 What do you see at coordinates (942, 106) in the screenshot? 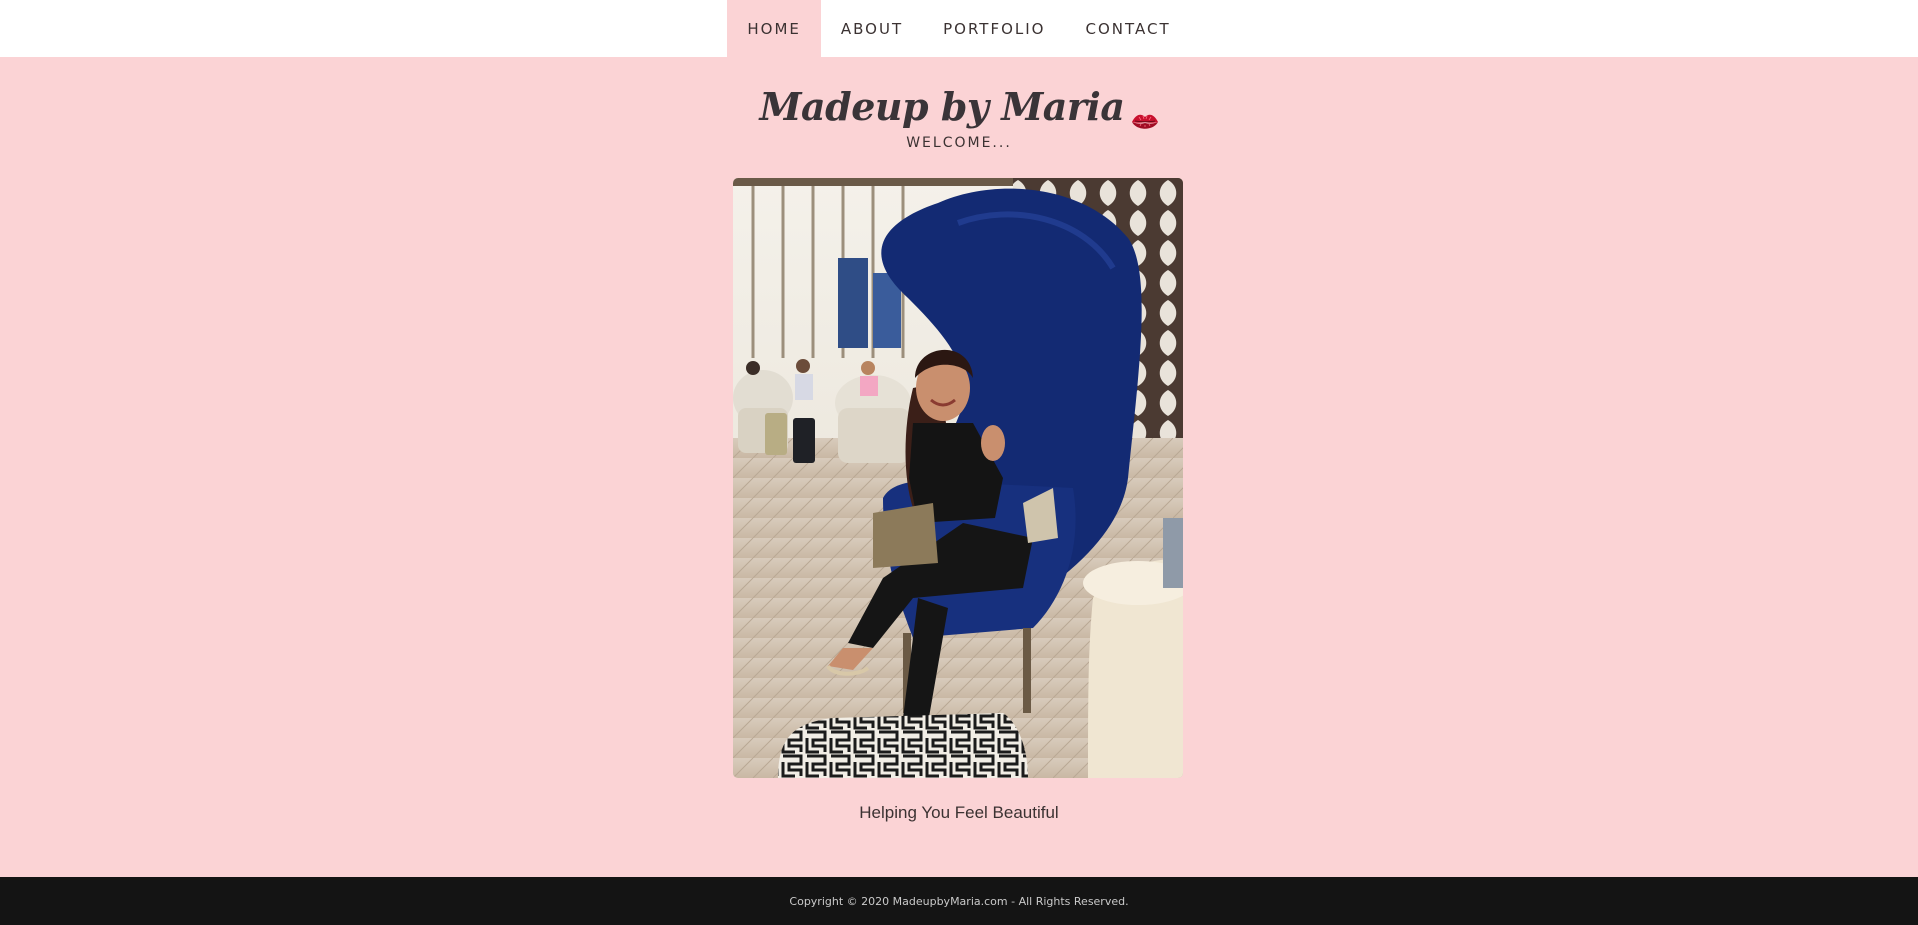
I see `site-title-text: Madeup by Maria` at bounding box center [942, 106].